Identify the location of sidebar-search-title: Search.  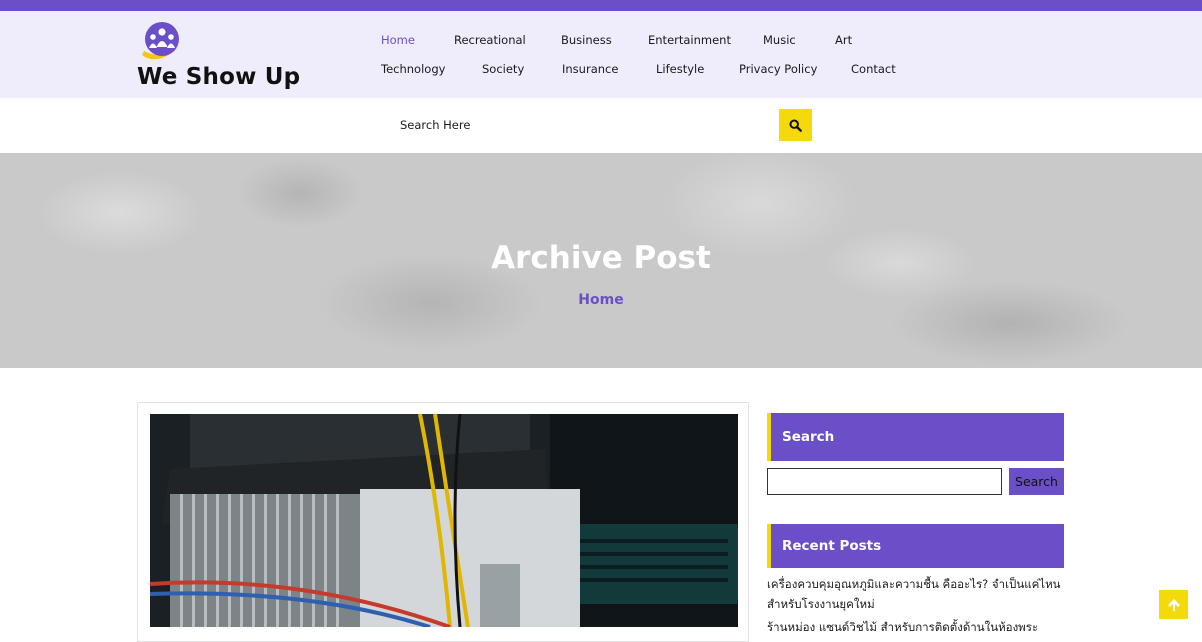
(915, 437).